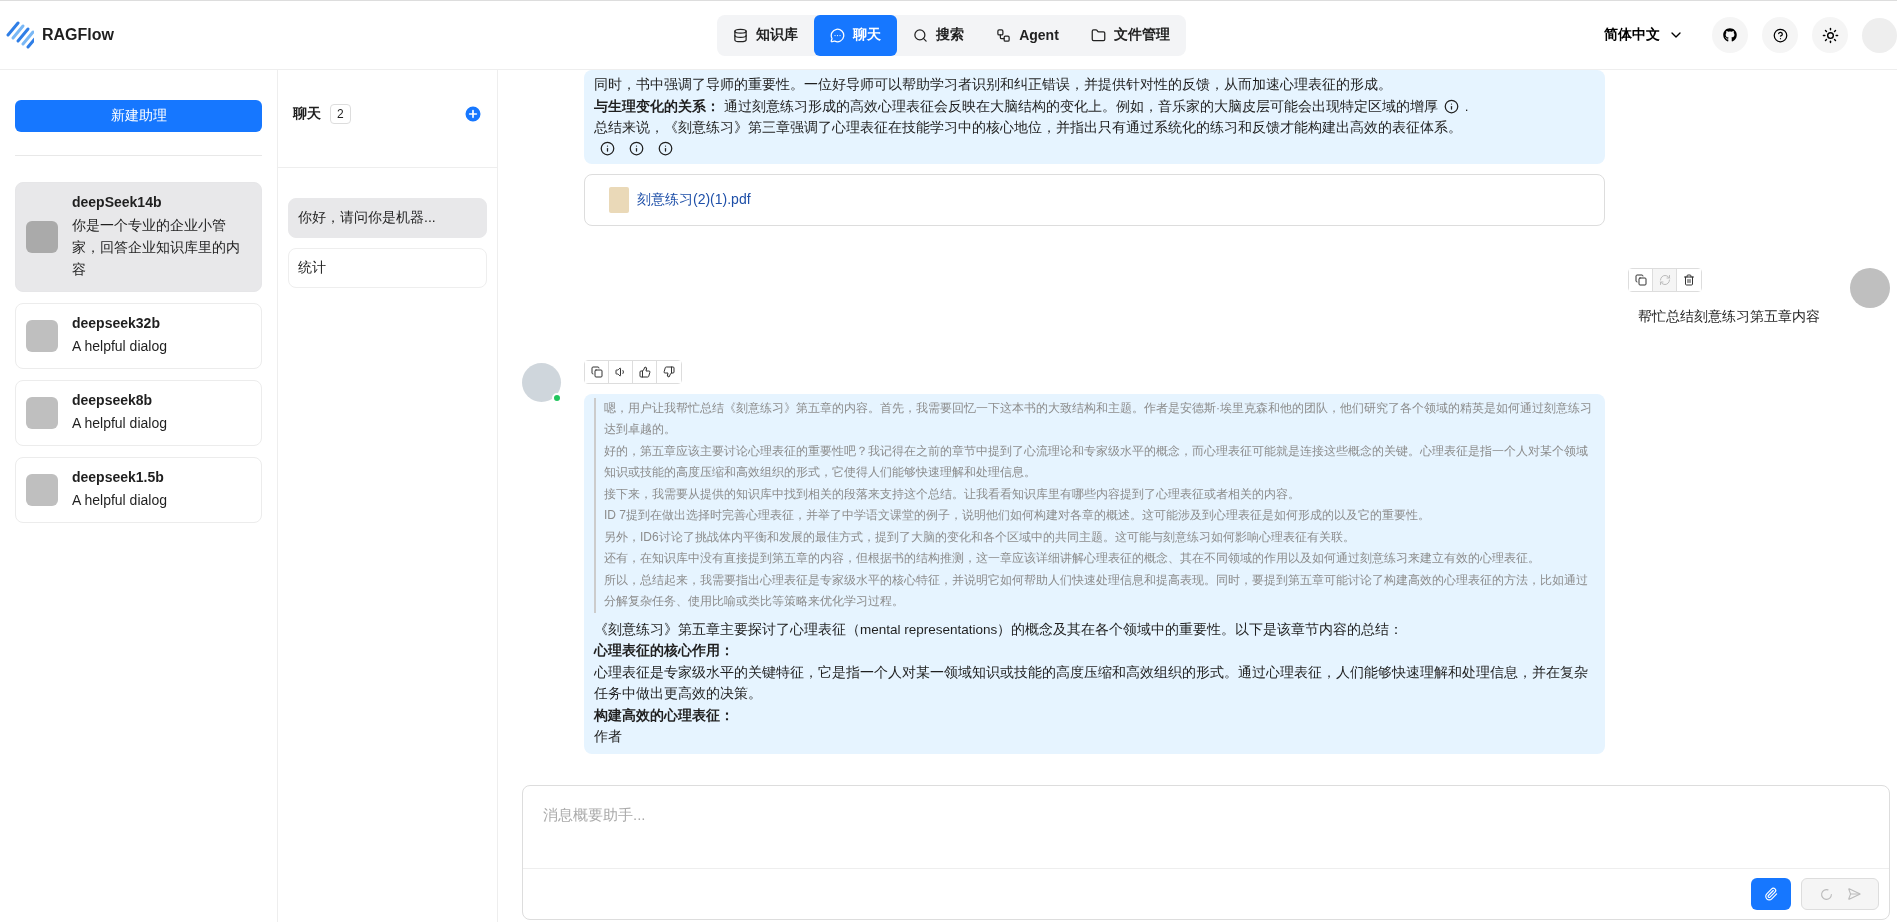 The image size is (1897, 922). I want to click on send-icon, so click(1853, 894).